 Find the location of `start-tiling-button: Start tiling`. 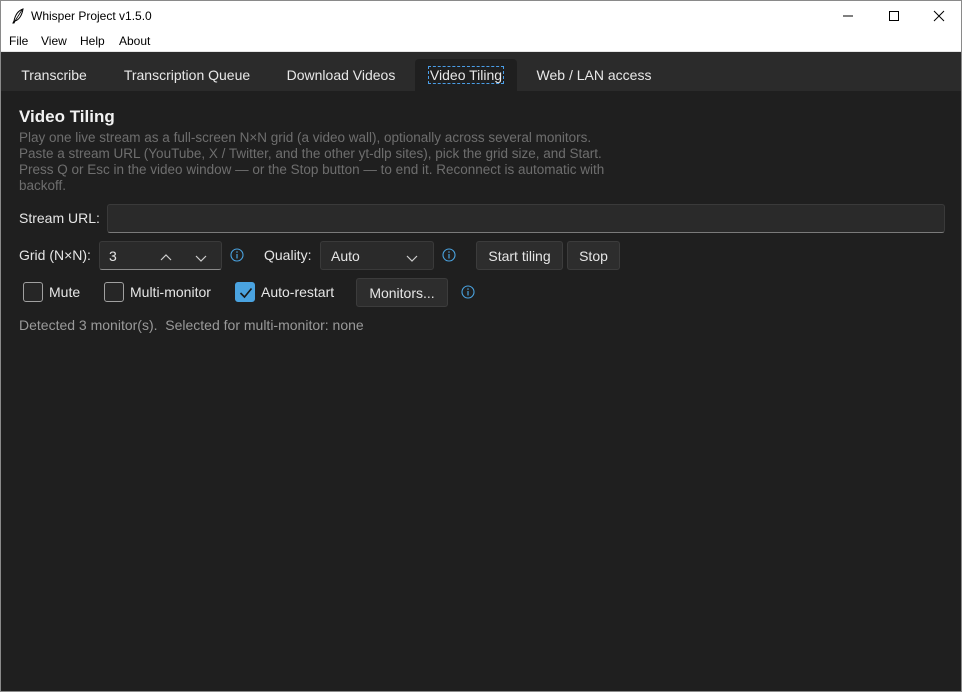

start-tiling-button: Start tiling is located at coordinates (519, 255).